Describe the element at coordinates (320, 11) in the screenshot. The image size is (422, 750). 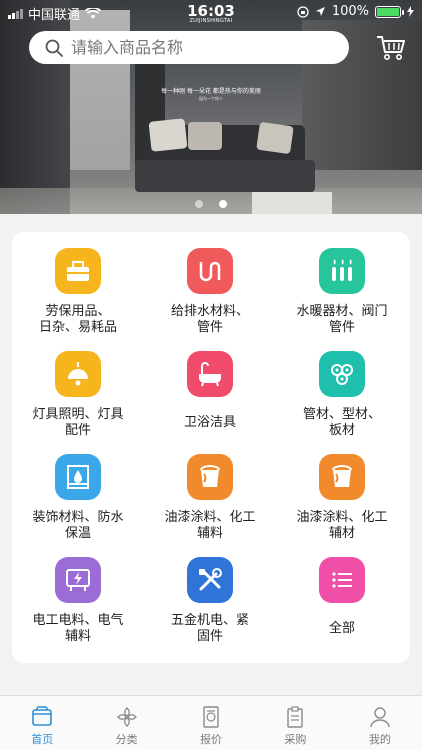
I see `location-icon` at that location.